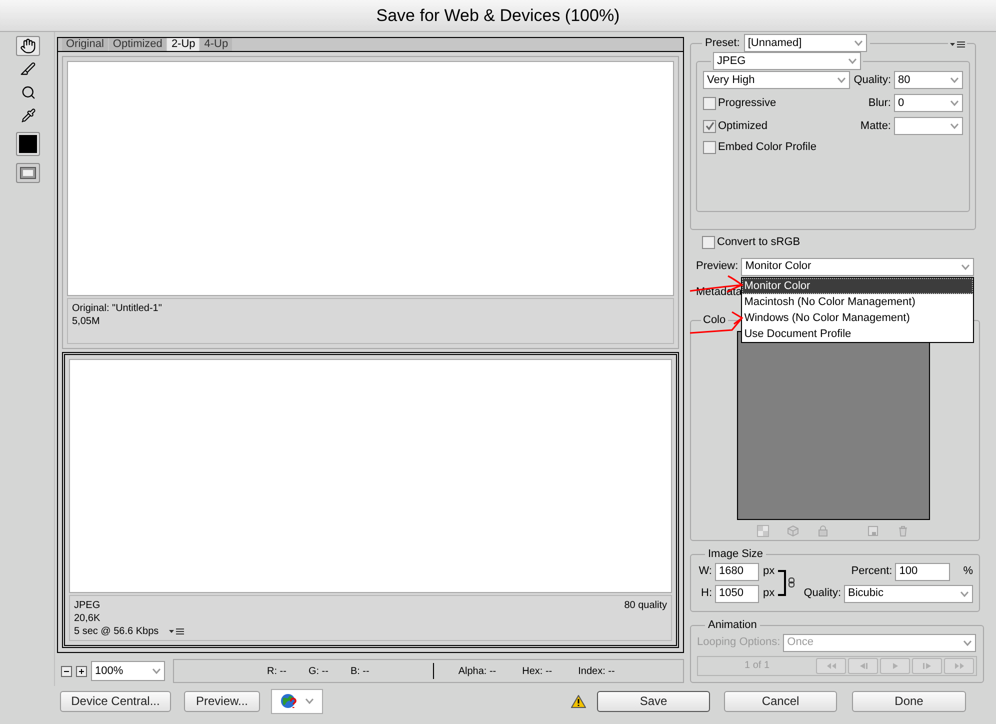 The image size is (996, 724). What do you see at coordinates (793, 530) in the screenshot?
I see `cube-icon` at bounding box center [793, 530].